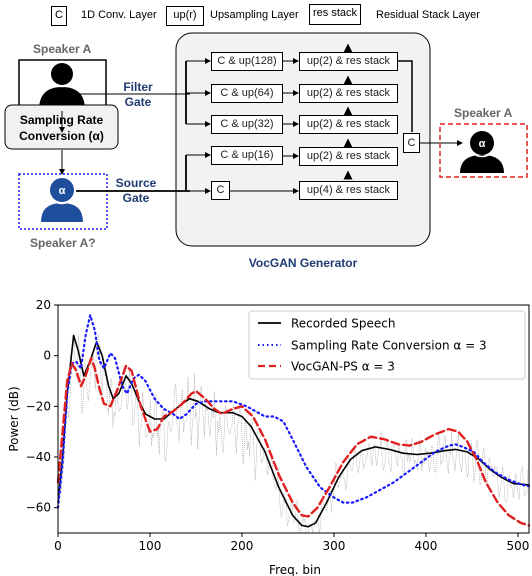 Image resolution: width=532 pixels, height=576 pixels. What do you see at coordinates (348, 93) in the screenshot?
I see `up2-res-stack-block-2: up(2) & res stack` at bounding box center [348, 93].